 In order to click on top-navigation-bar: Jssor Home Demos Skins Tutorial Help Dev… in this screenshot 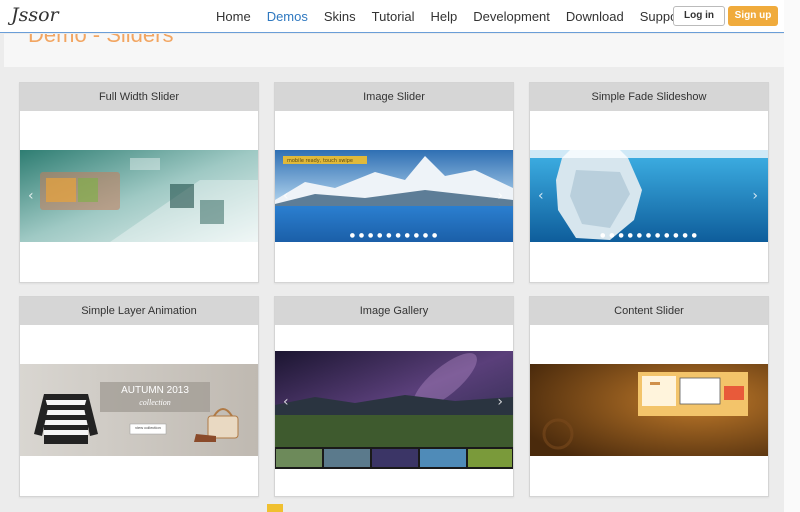, I will do `click(392, 16)`.